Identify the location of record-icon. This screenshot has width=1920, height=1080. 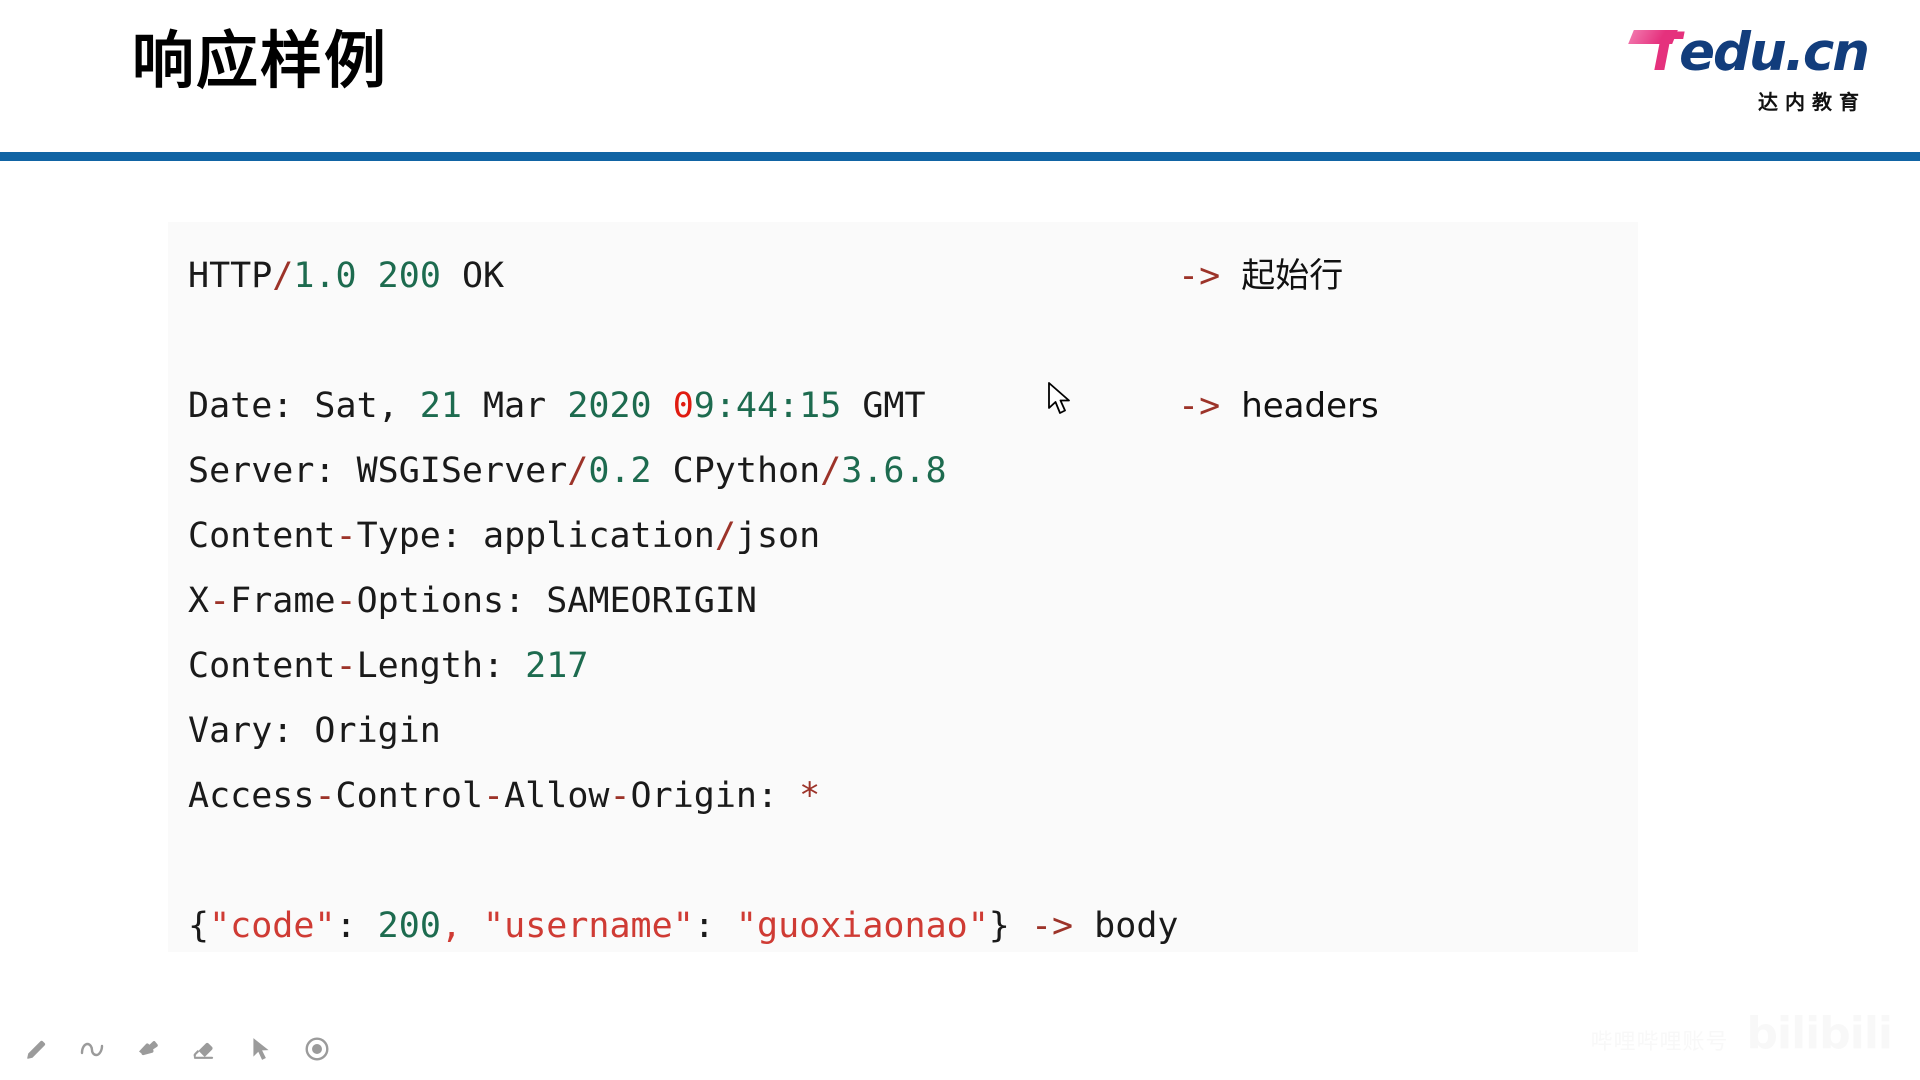
(317, 1049).